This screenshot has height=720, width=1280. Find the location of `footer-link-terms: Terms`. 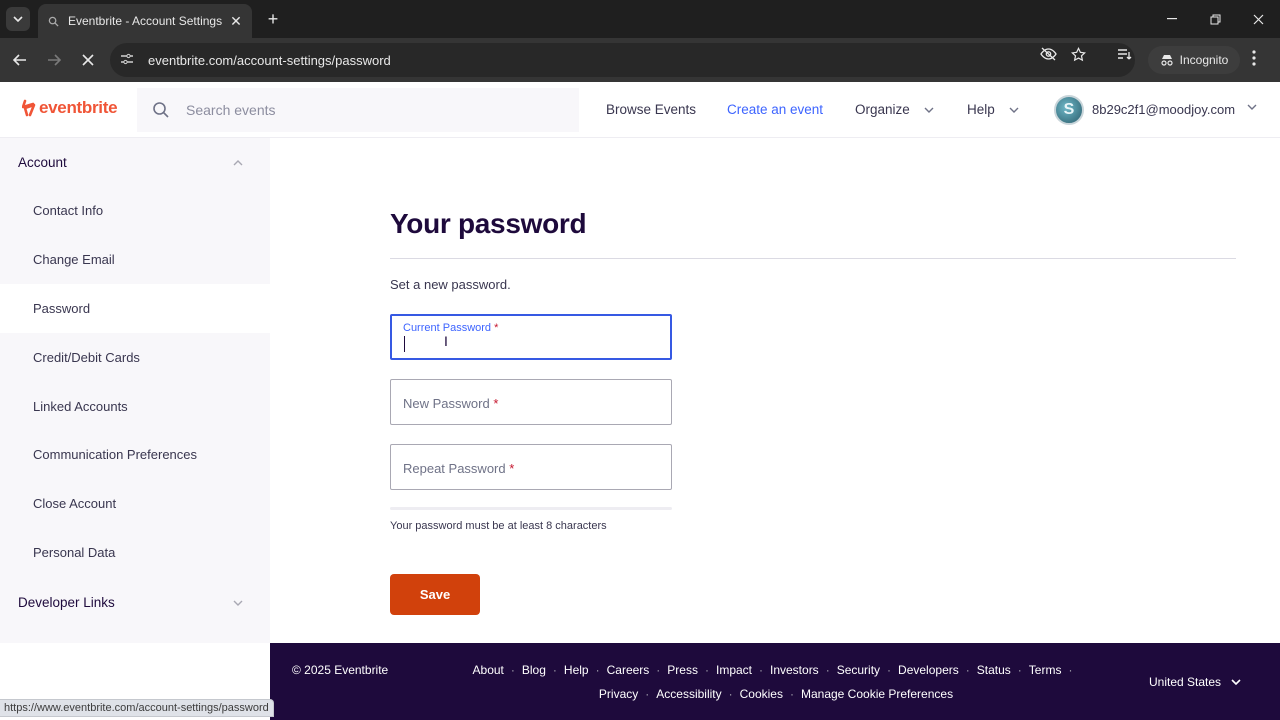

footer-link-terms: Terms is located at coordinates (1045, 670).